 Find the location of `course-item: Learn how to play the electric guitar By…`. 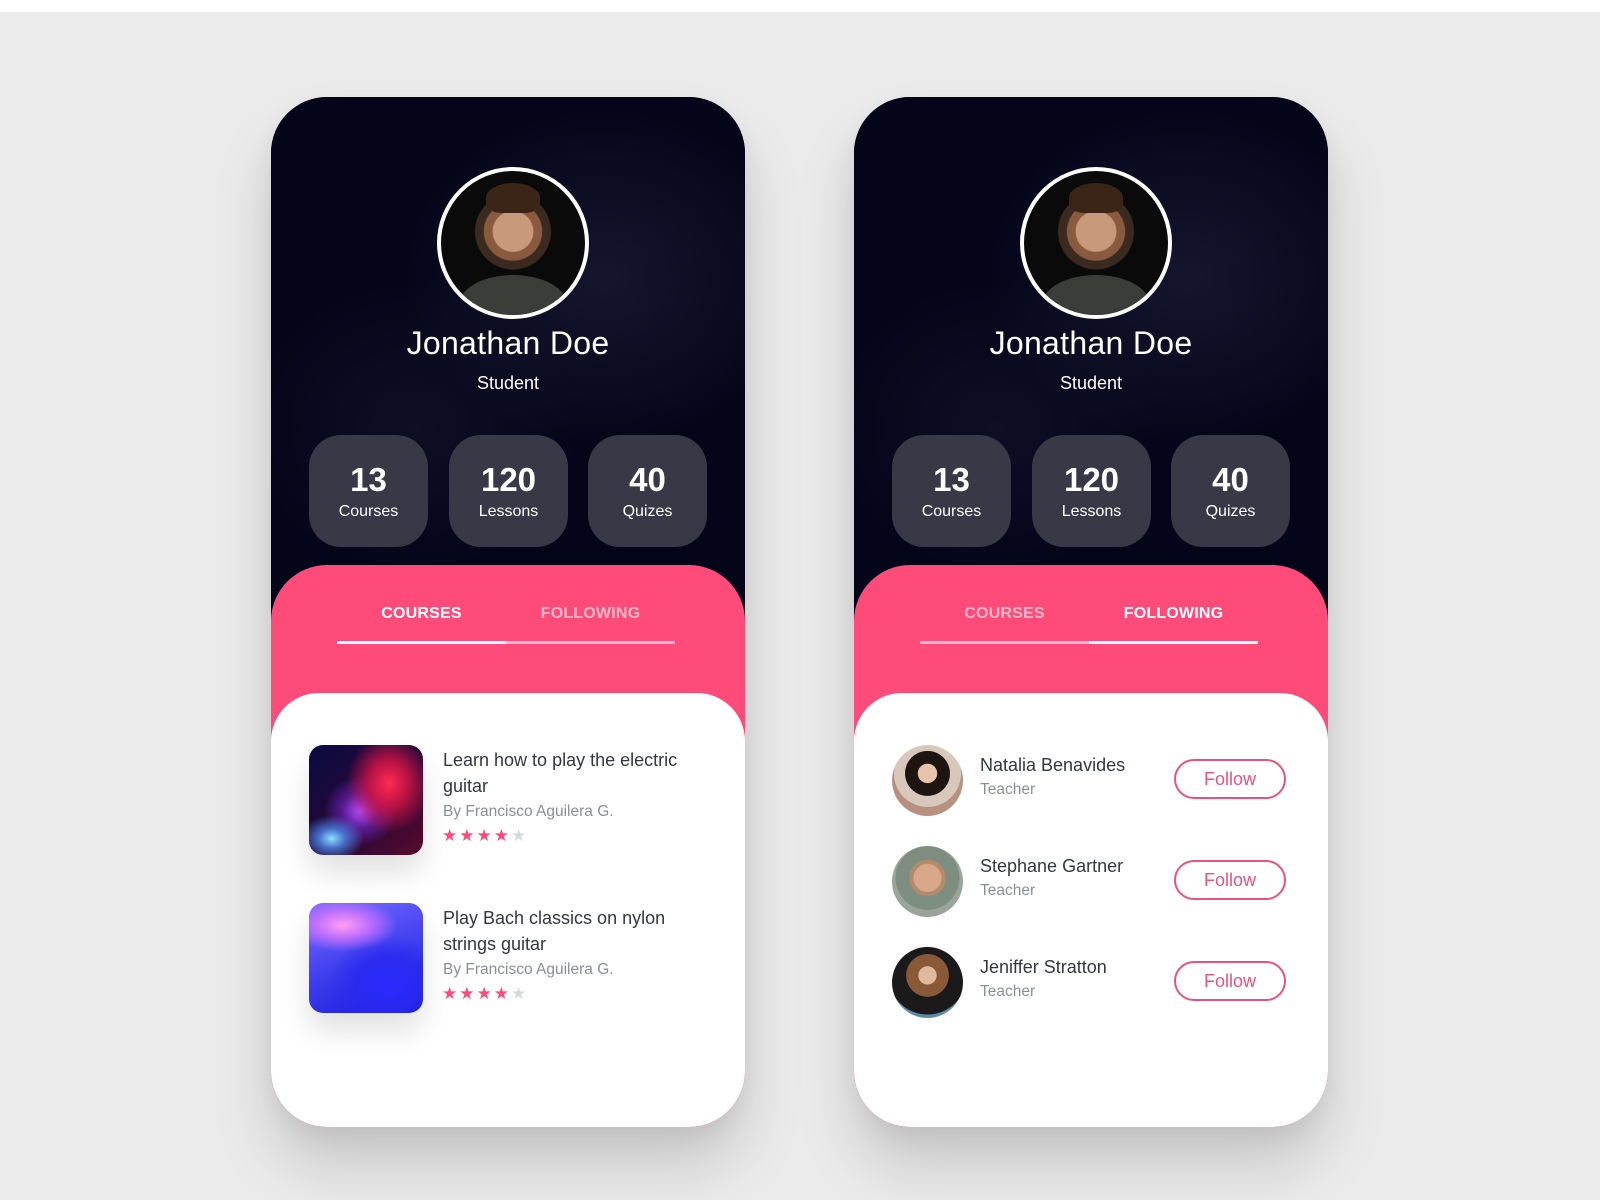

course-item: Learn how to play the electric guitar By… is located at coordinates (509, 801).